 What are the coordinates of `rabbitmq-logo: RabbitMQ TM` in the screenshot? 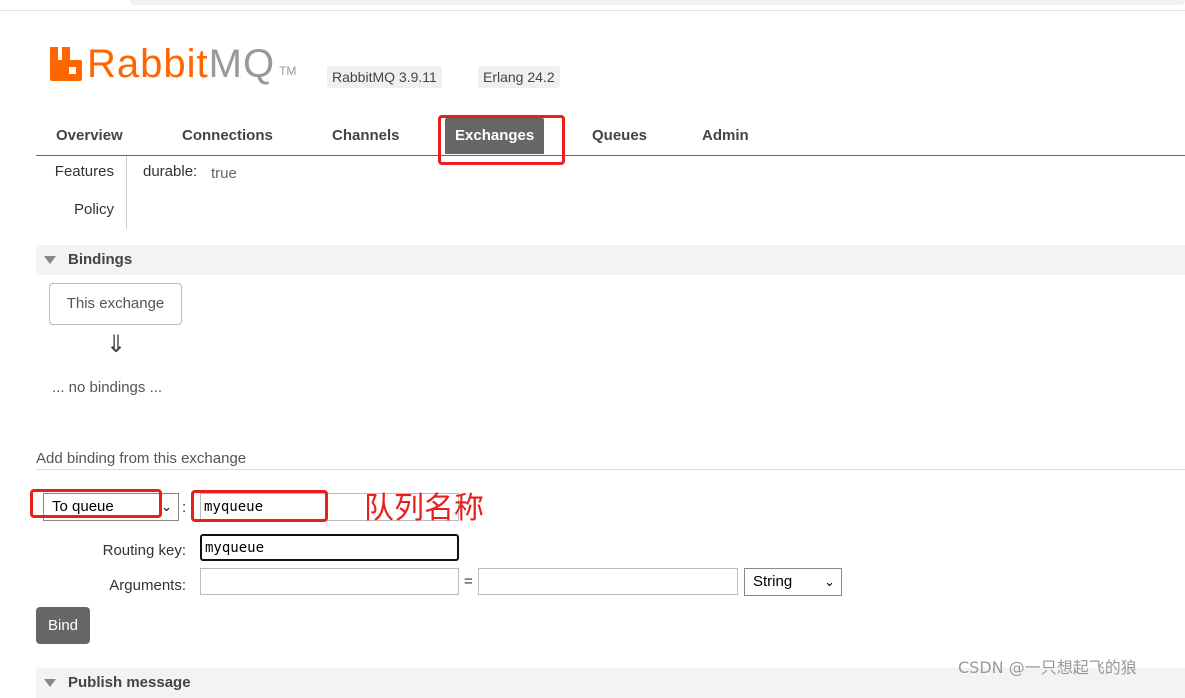 It's located at (173, 64).